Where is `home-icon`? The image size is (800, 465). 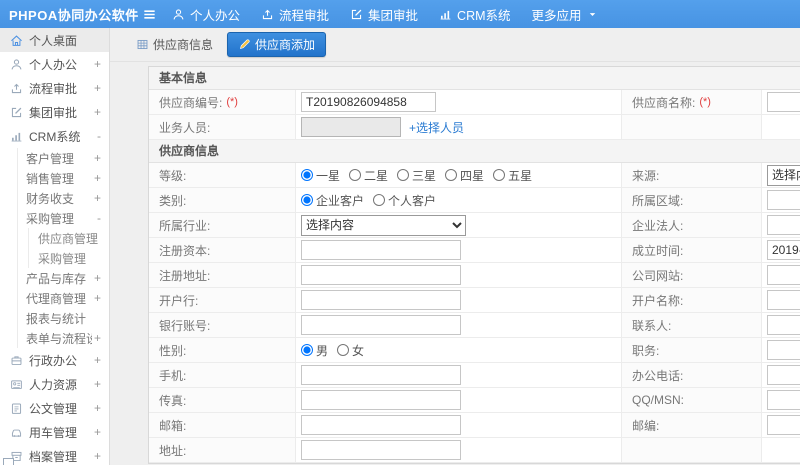
home-icon is located at coordinates (16, 40).